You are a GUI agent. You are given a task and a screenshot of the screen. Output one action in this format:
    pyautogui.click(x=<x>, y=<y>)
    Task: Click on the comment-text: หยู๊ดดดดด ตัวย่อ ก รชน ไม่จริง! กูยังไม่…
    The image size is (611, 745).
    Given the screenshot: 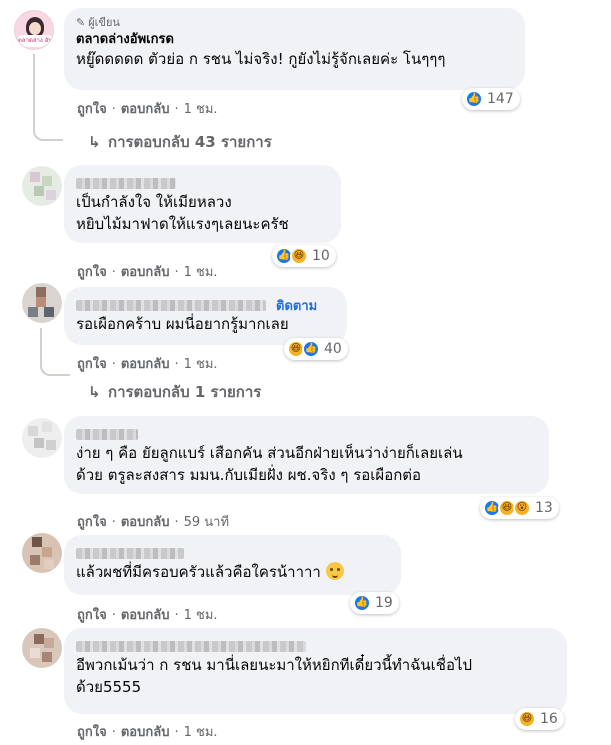 What is the action you would take?
    pyautogui.click(x=261, y=59)
    